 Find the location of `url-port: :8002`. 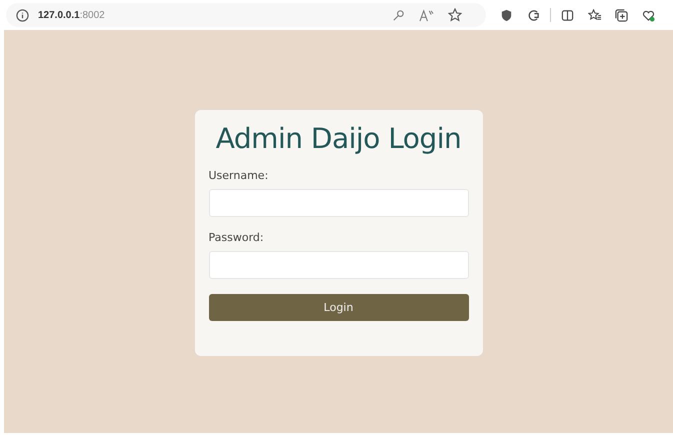

url-port: :8002 is located at coordinates (92, 15).